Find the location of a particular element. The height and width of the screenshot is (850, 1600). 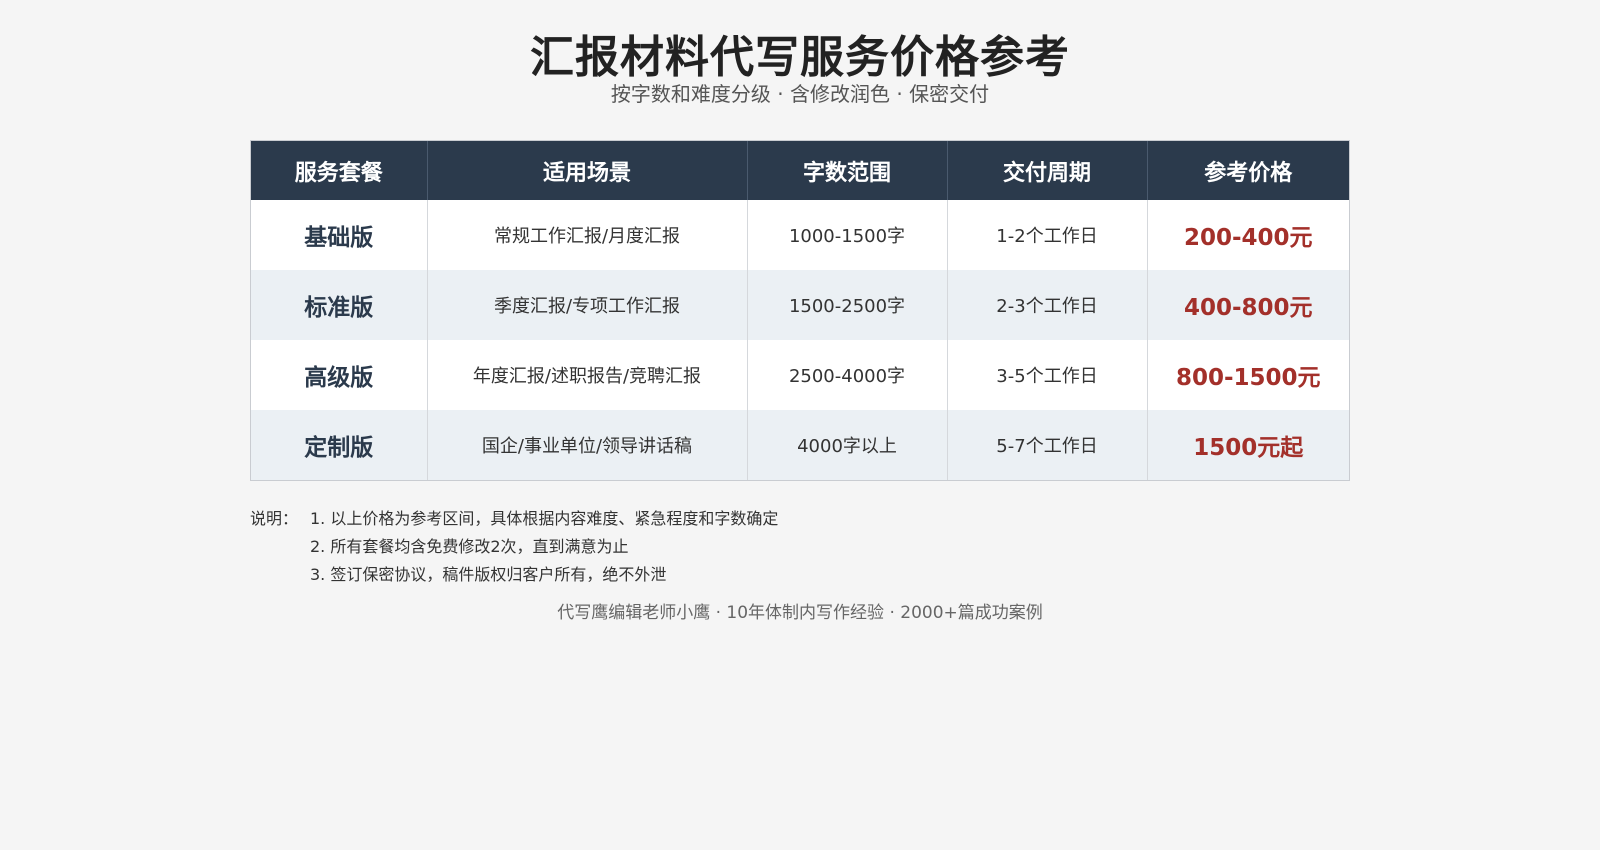

scene-cell: 年度汇报/述职报告/竞聘汇报 is located at coordinates (587, 375).